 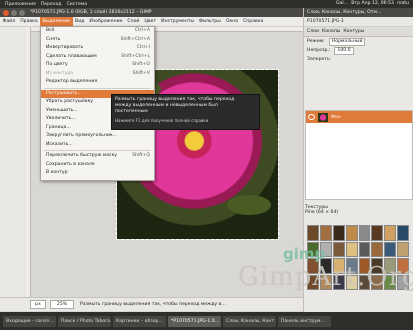 I want to click on minimize-icon, so click(x=14, y=12).